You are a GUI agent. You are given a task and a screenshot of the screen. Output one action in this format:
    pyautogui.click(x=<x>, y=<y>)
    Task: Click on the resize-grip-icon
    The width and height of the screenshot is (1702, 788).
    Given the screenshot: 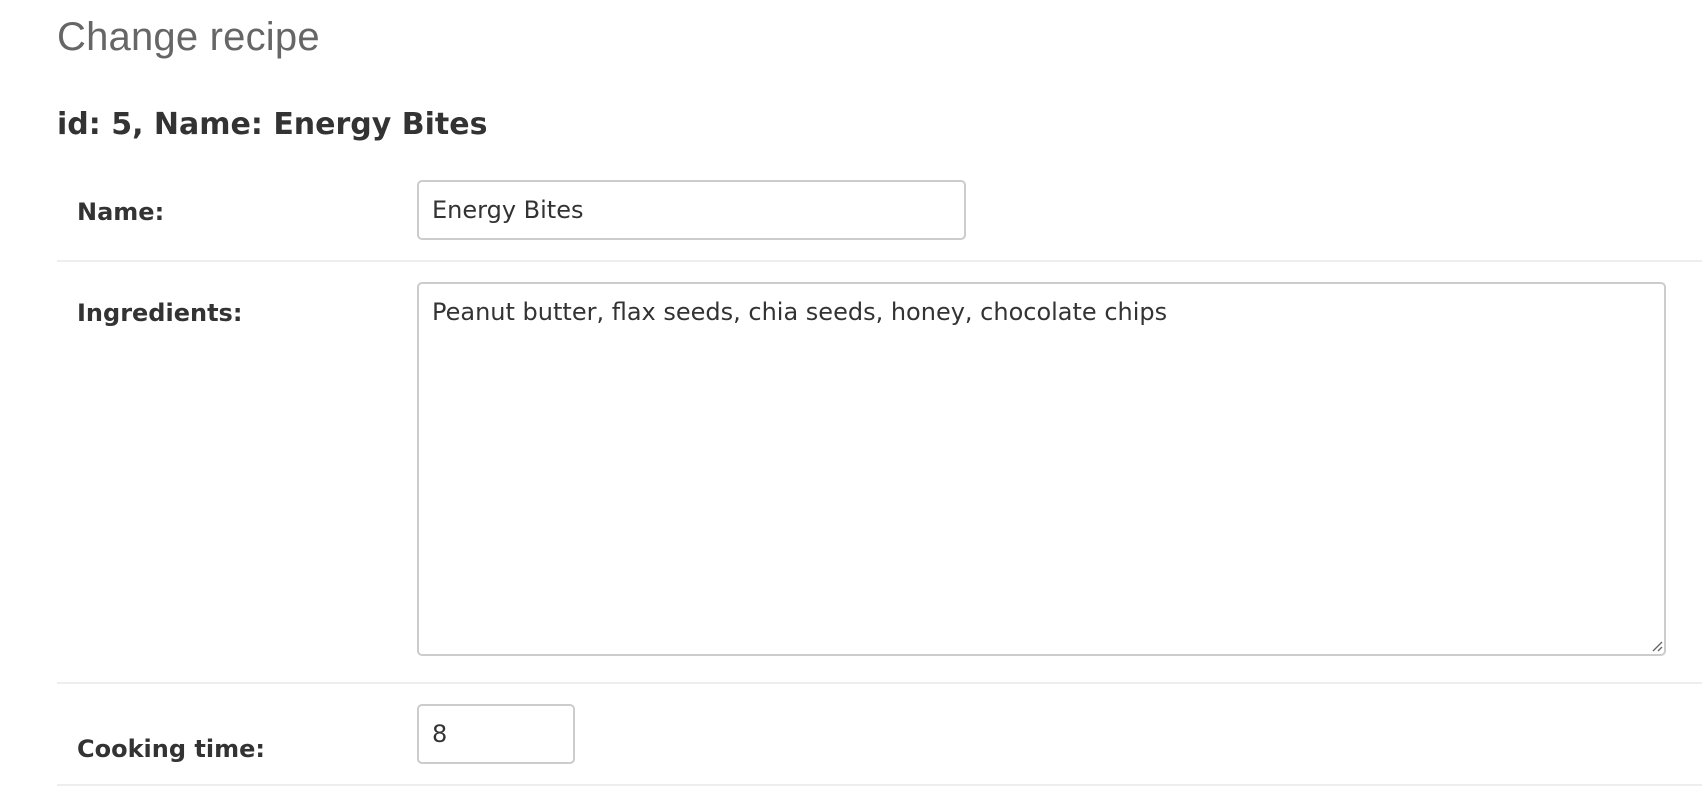 What is the action you would take?
    pyautogui.click(x=1657, y=646)
    